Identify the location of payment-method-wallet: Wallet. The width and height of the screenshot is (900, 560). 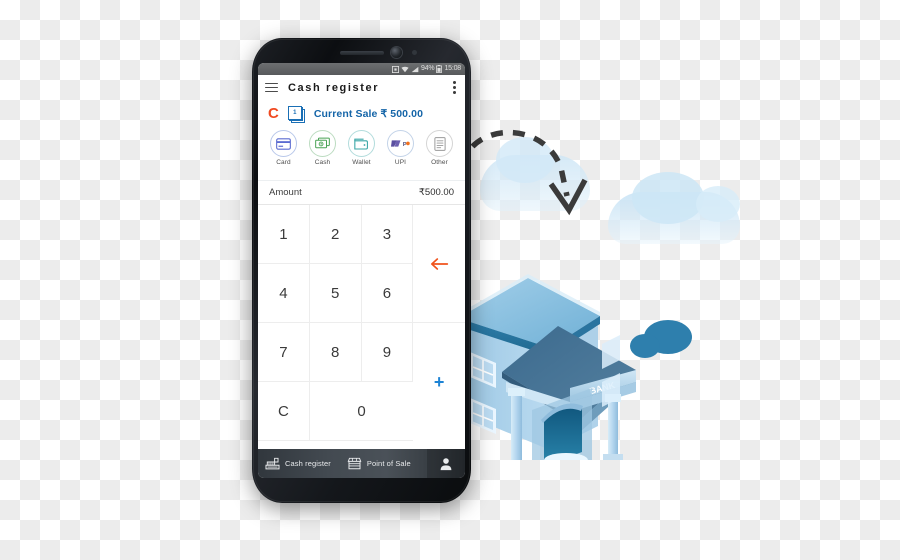
(362, 148).